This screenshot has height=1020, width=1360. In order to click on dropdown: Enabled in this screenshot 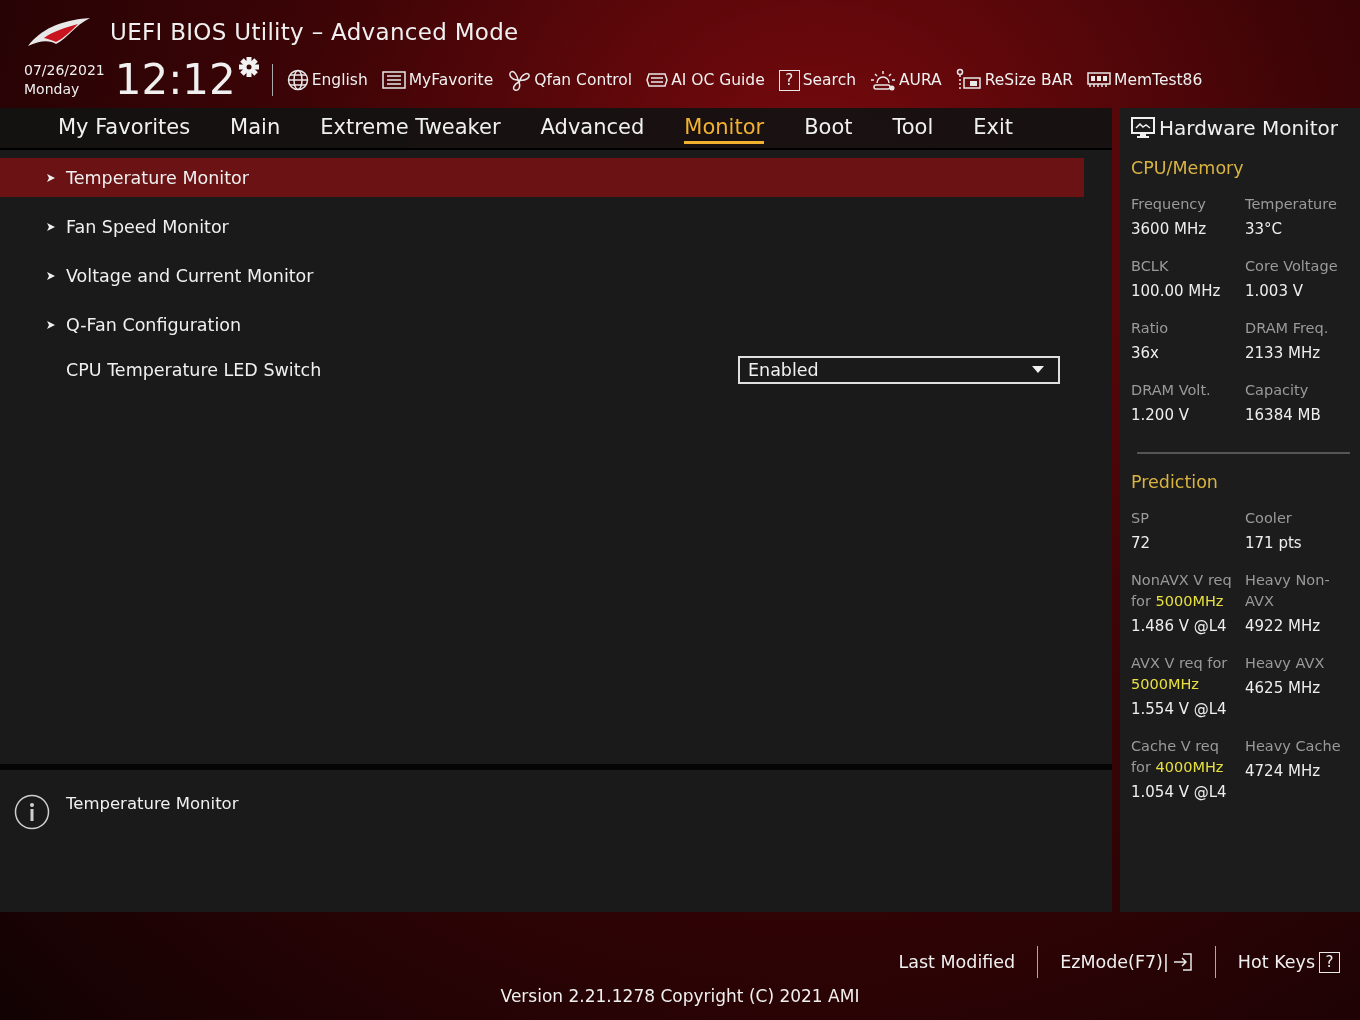, I will do `click(899, 369)`.